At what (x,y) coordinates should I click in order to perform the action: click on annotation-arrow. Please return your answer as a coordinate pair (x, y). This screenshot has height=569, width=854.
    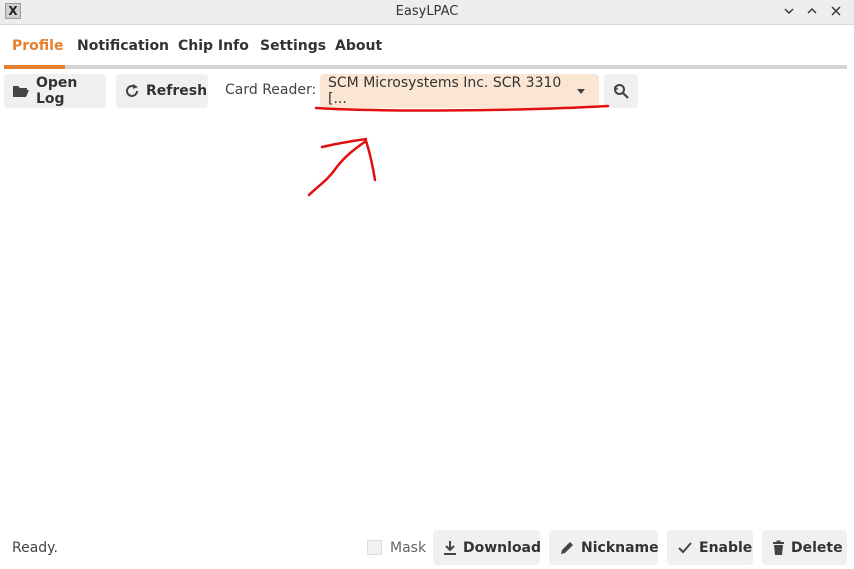
    Looking at the image, I should click on (342, 167).